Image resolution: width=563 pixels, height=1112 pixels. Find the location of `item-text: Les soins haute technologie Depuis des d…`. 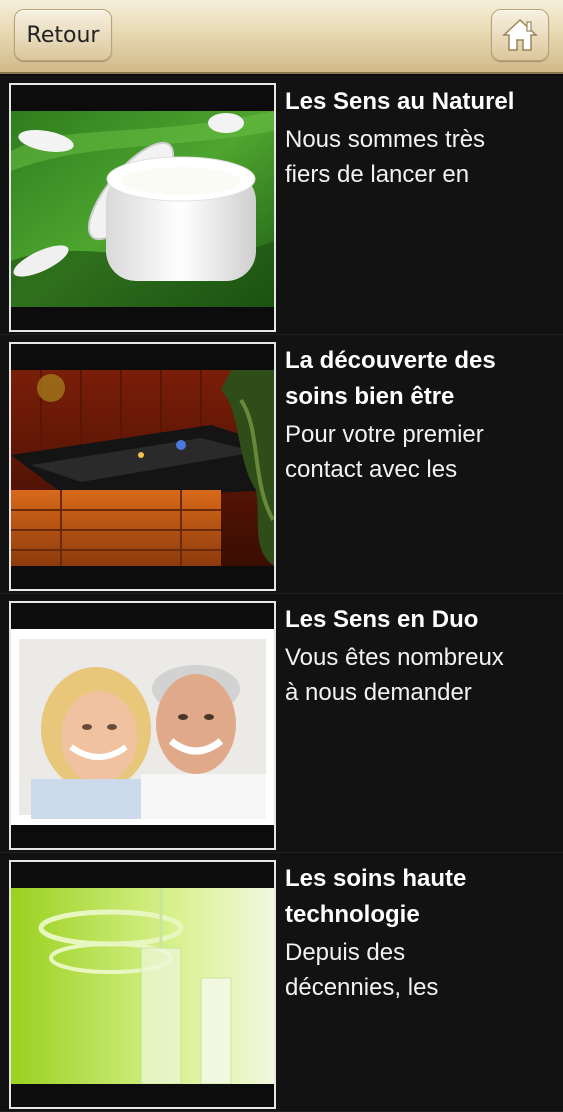

item-text: Les soins haute technologie Depuis des d… is located at coordinates (422, 933).